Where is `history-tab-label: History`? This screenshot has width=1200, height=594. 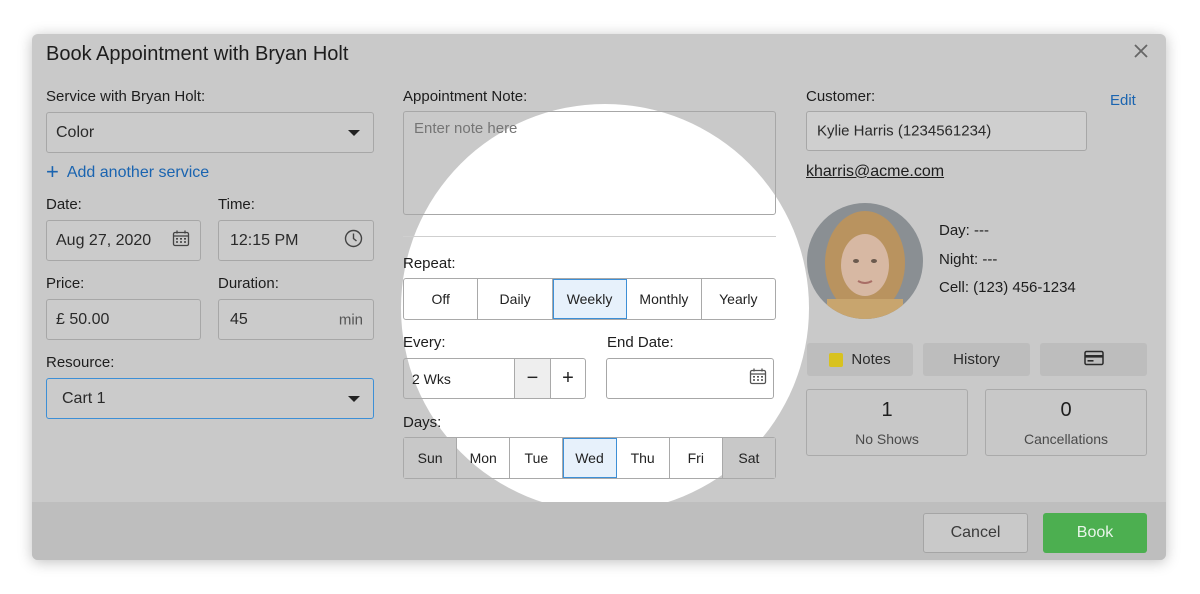 history-tab-label: History is located at coordinates (976, 359).